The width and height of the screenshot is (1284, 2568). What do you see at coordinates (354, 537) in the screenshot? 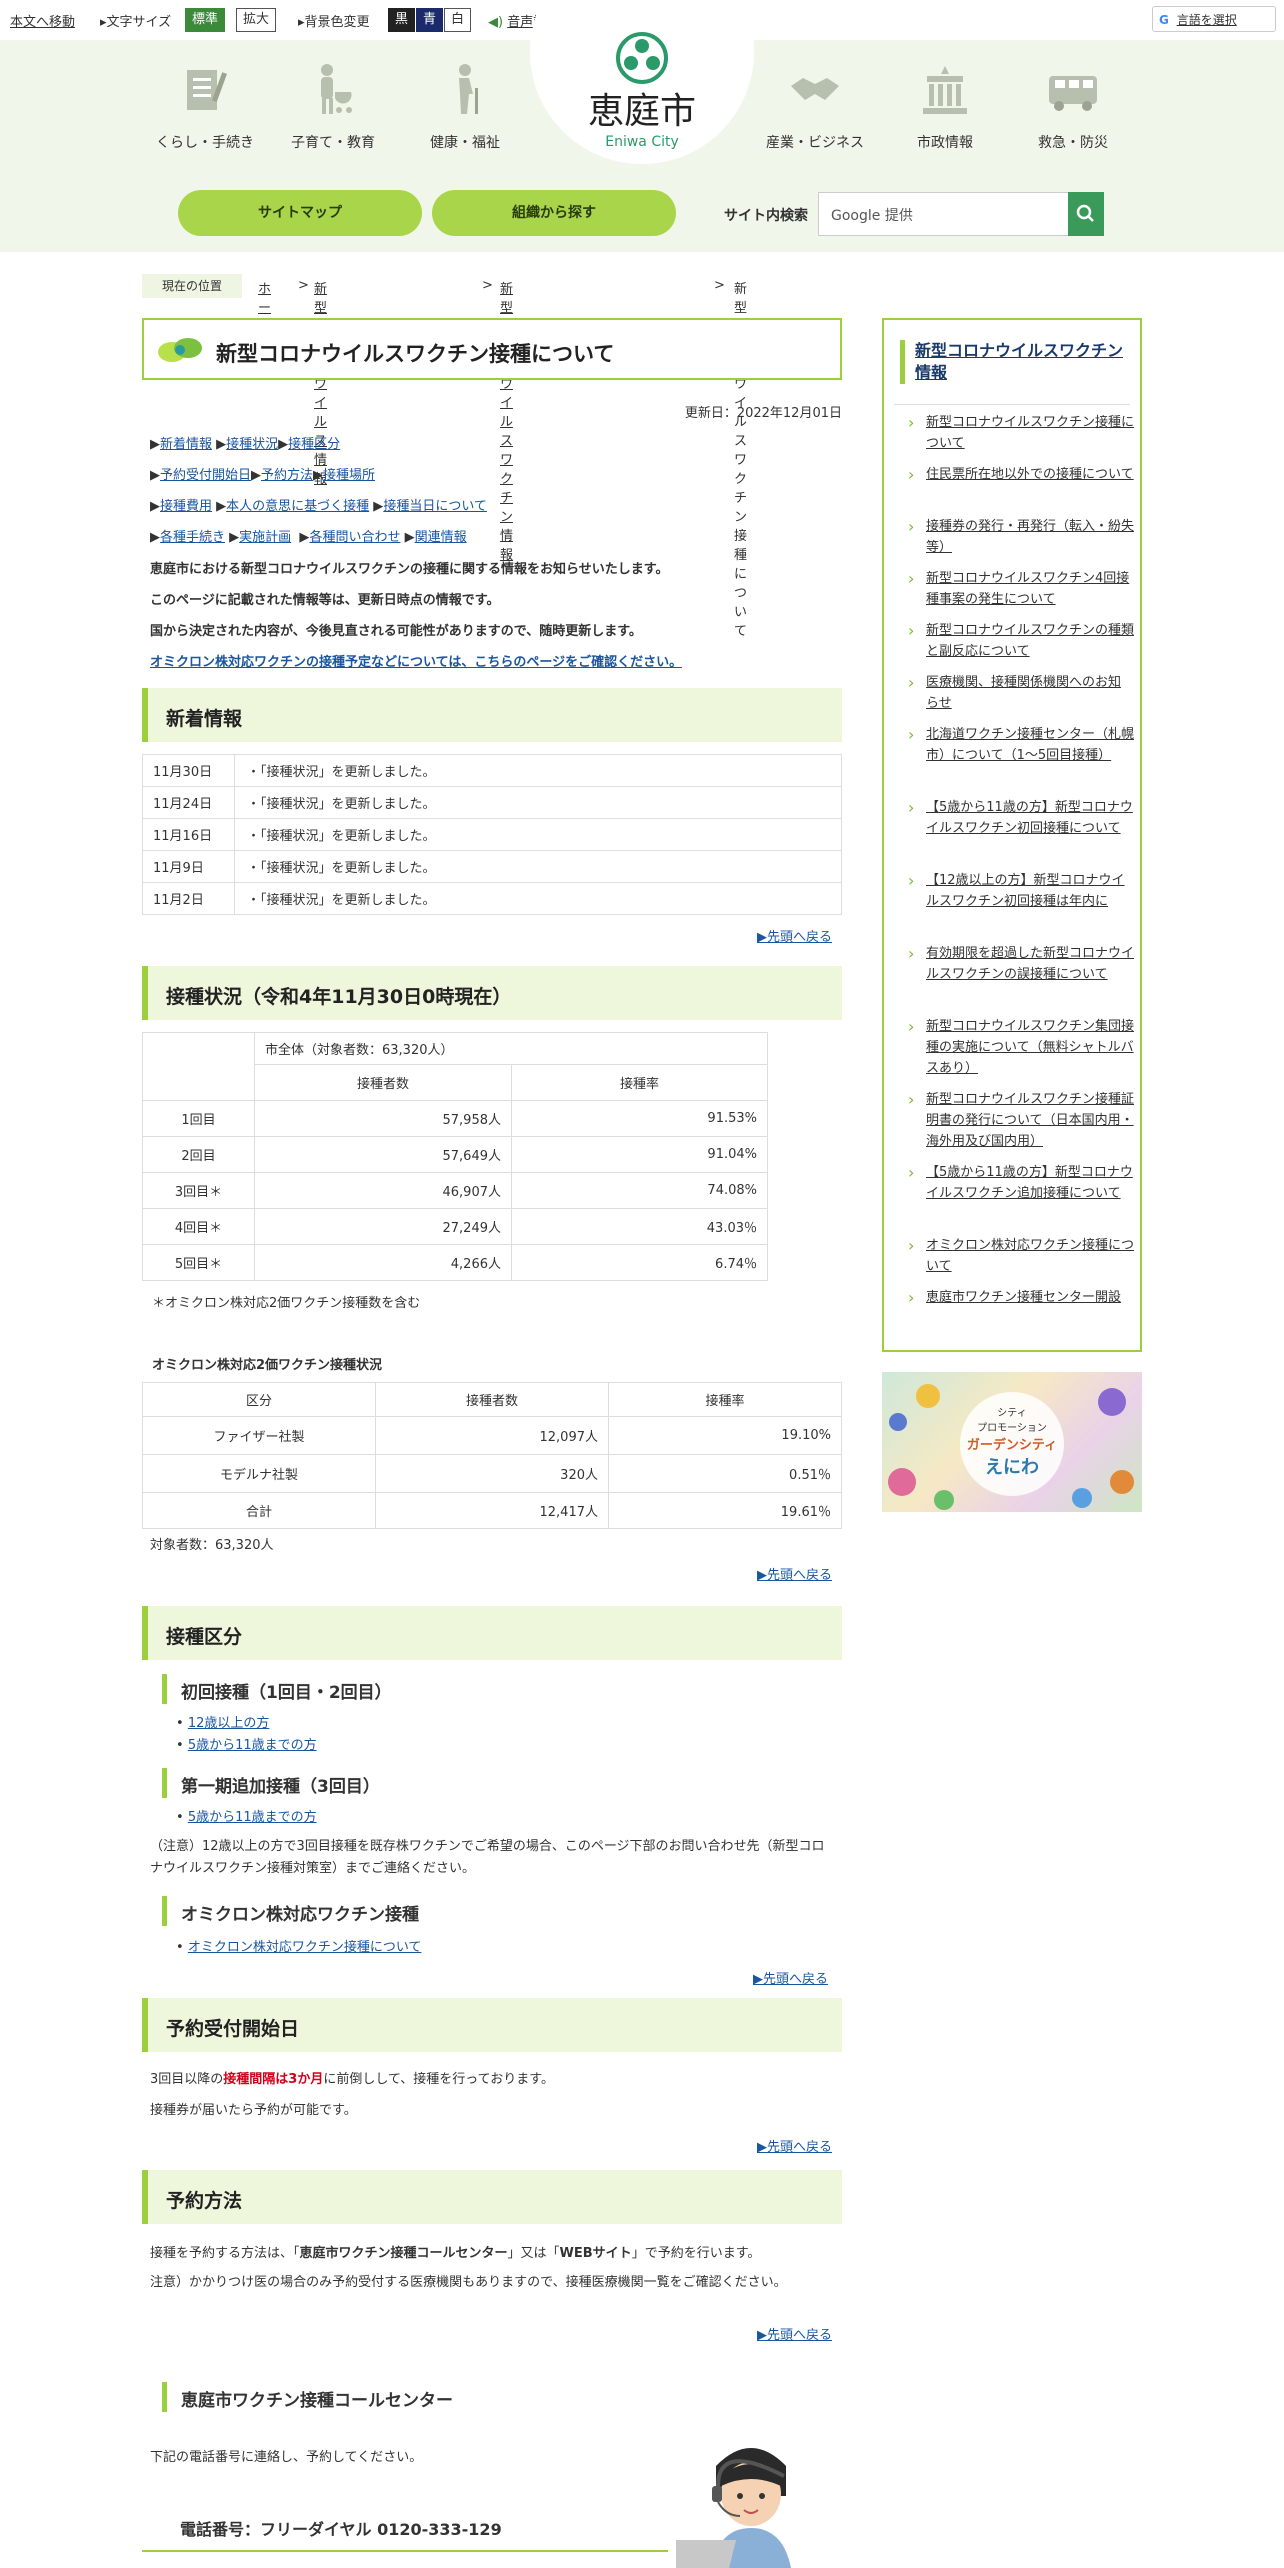
I see `anchor-contact: 各種問い合わせ` at bounding box center [354, 537].